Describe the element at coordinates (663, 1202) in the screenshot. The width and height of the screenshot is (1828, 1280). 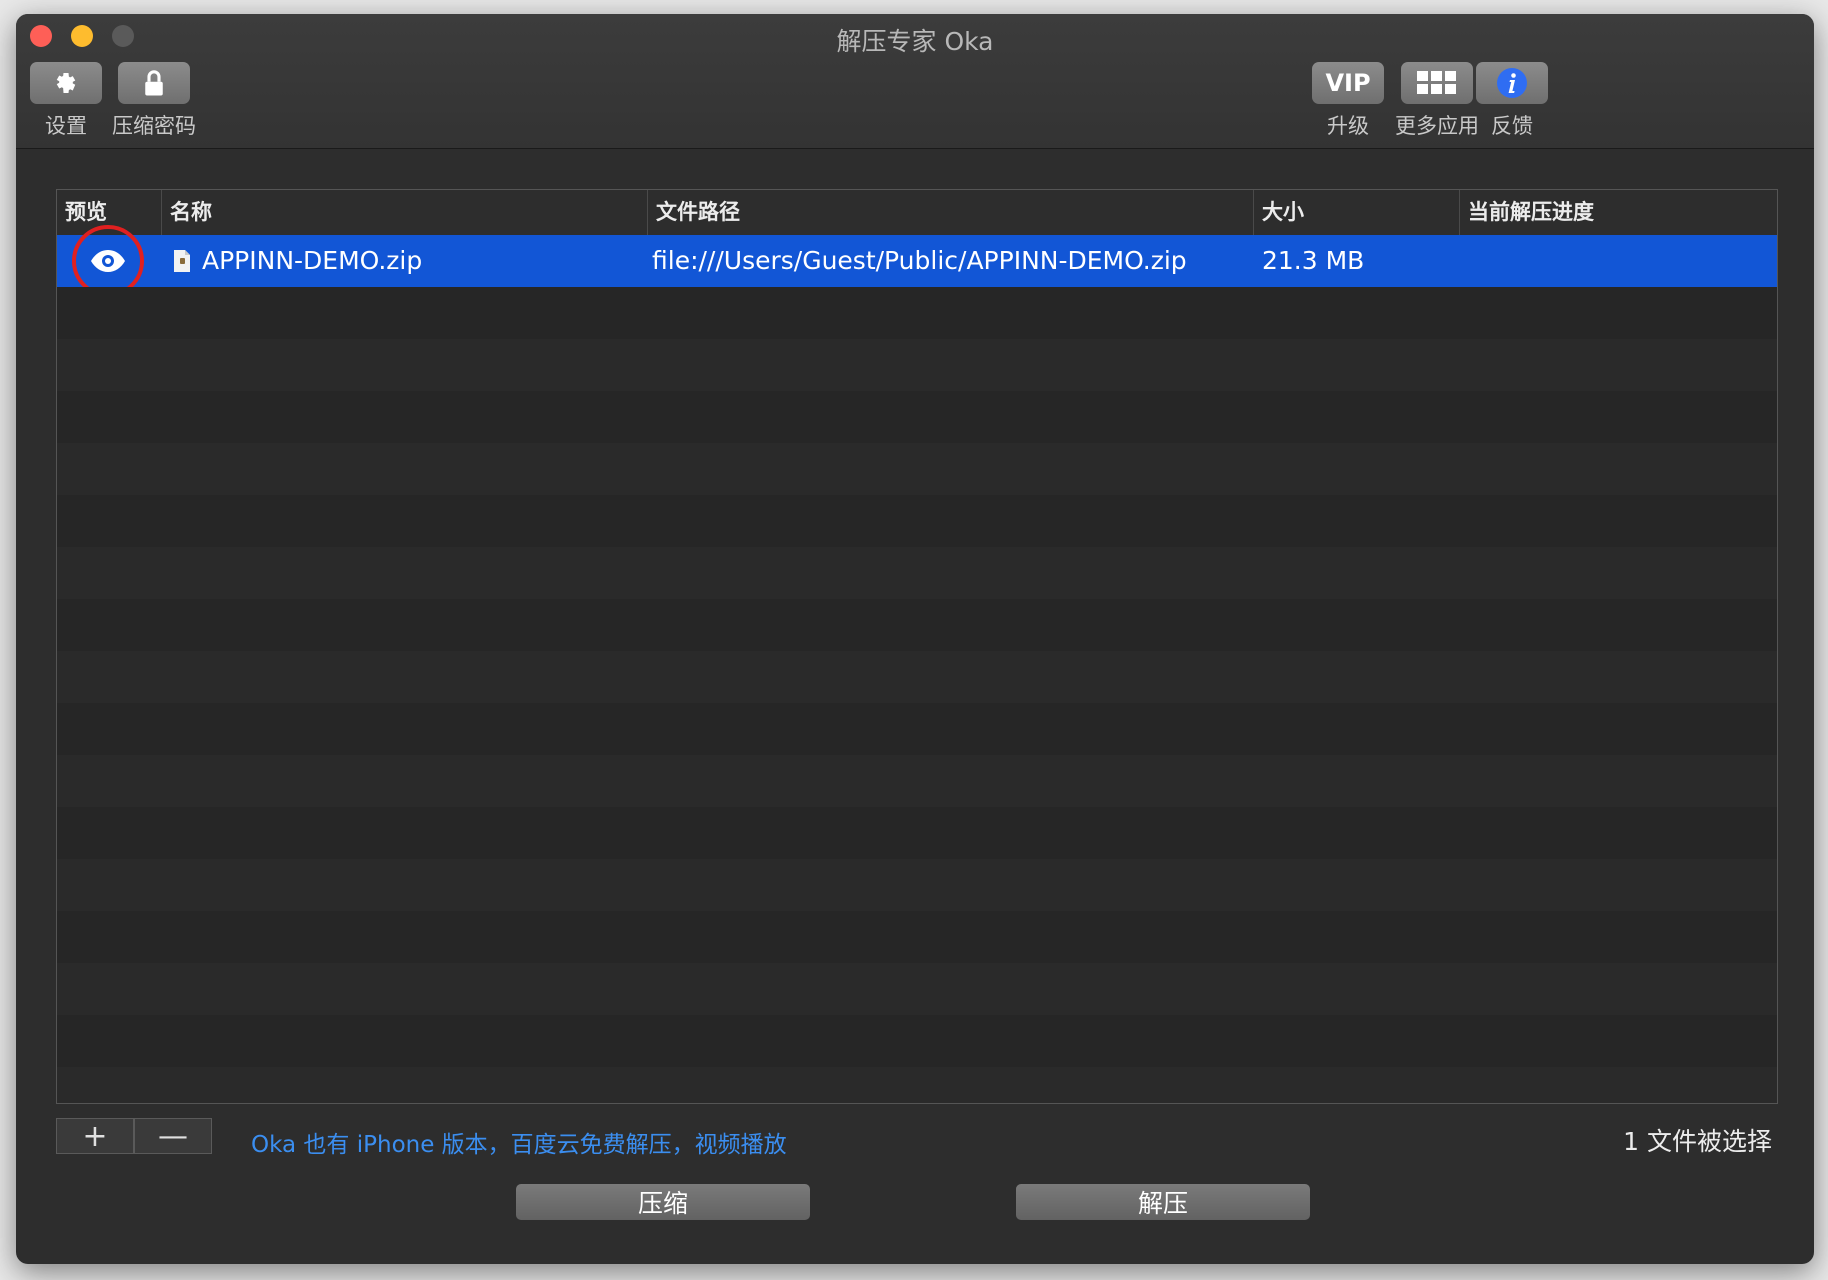
I see `compress-button: 压缩` at that location.